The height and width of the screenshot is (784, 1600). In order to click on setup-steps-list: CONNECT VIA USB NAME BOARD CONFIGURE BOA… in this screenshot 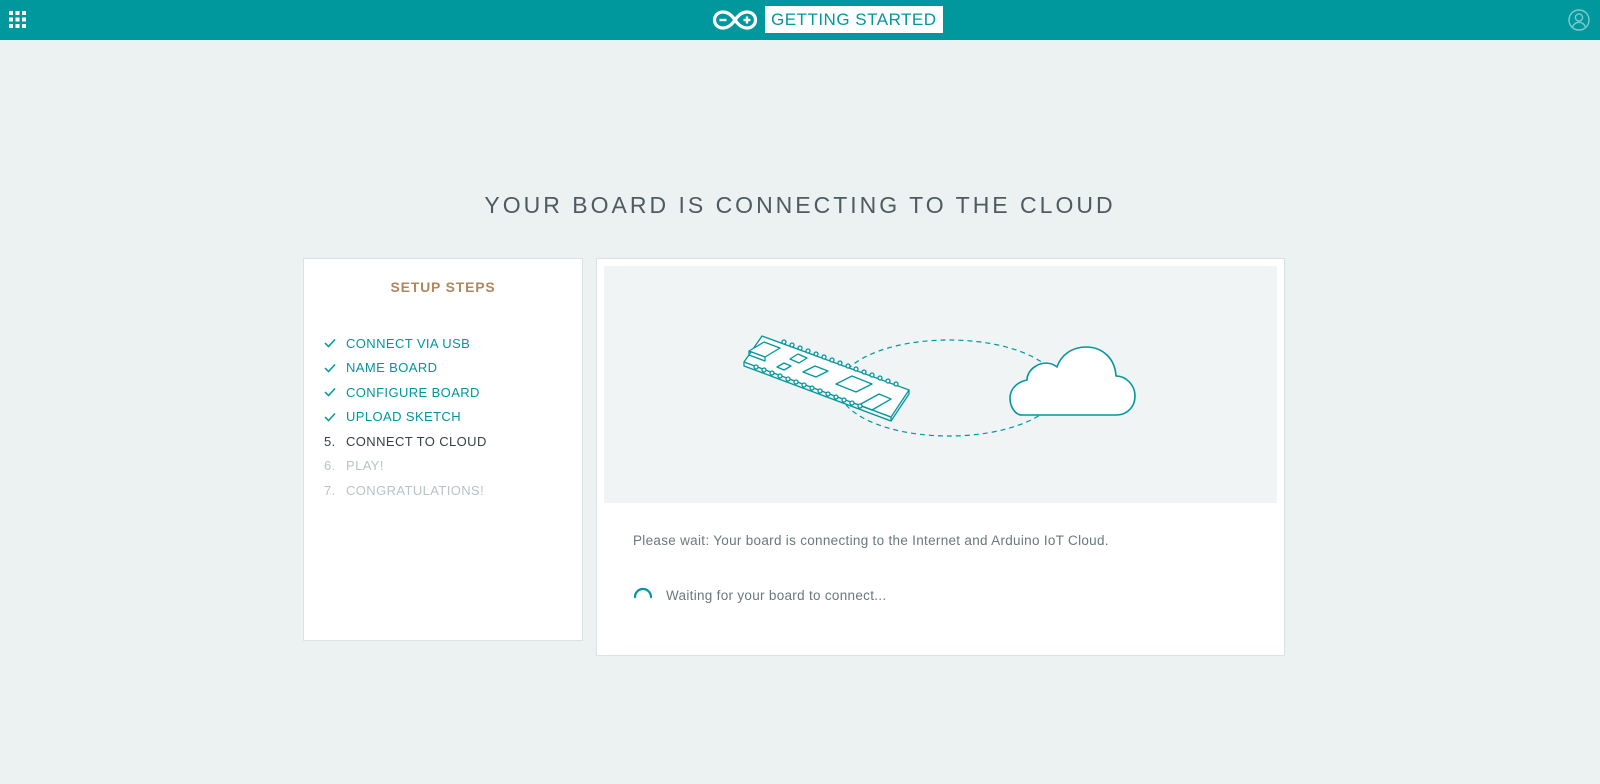, I will do `click(405, 417)`.